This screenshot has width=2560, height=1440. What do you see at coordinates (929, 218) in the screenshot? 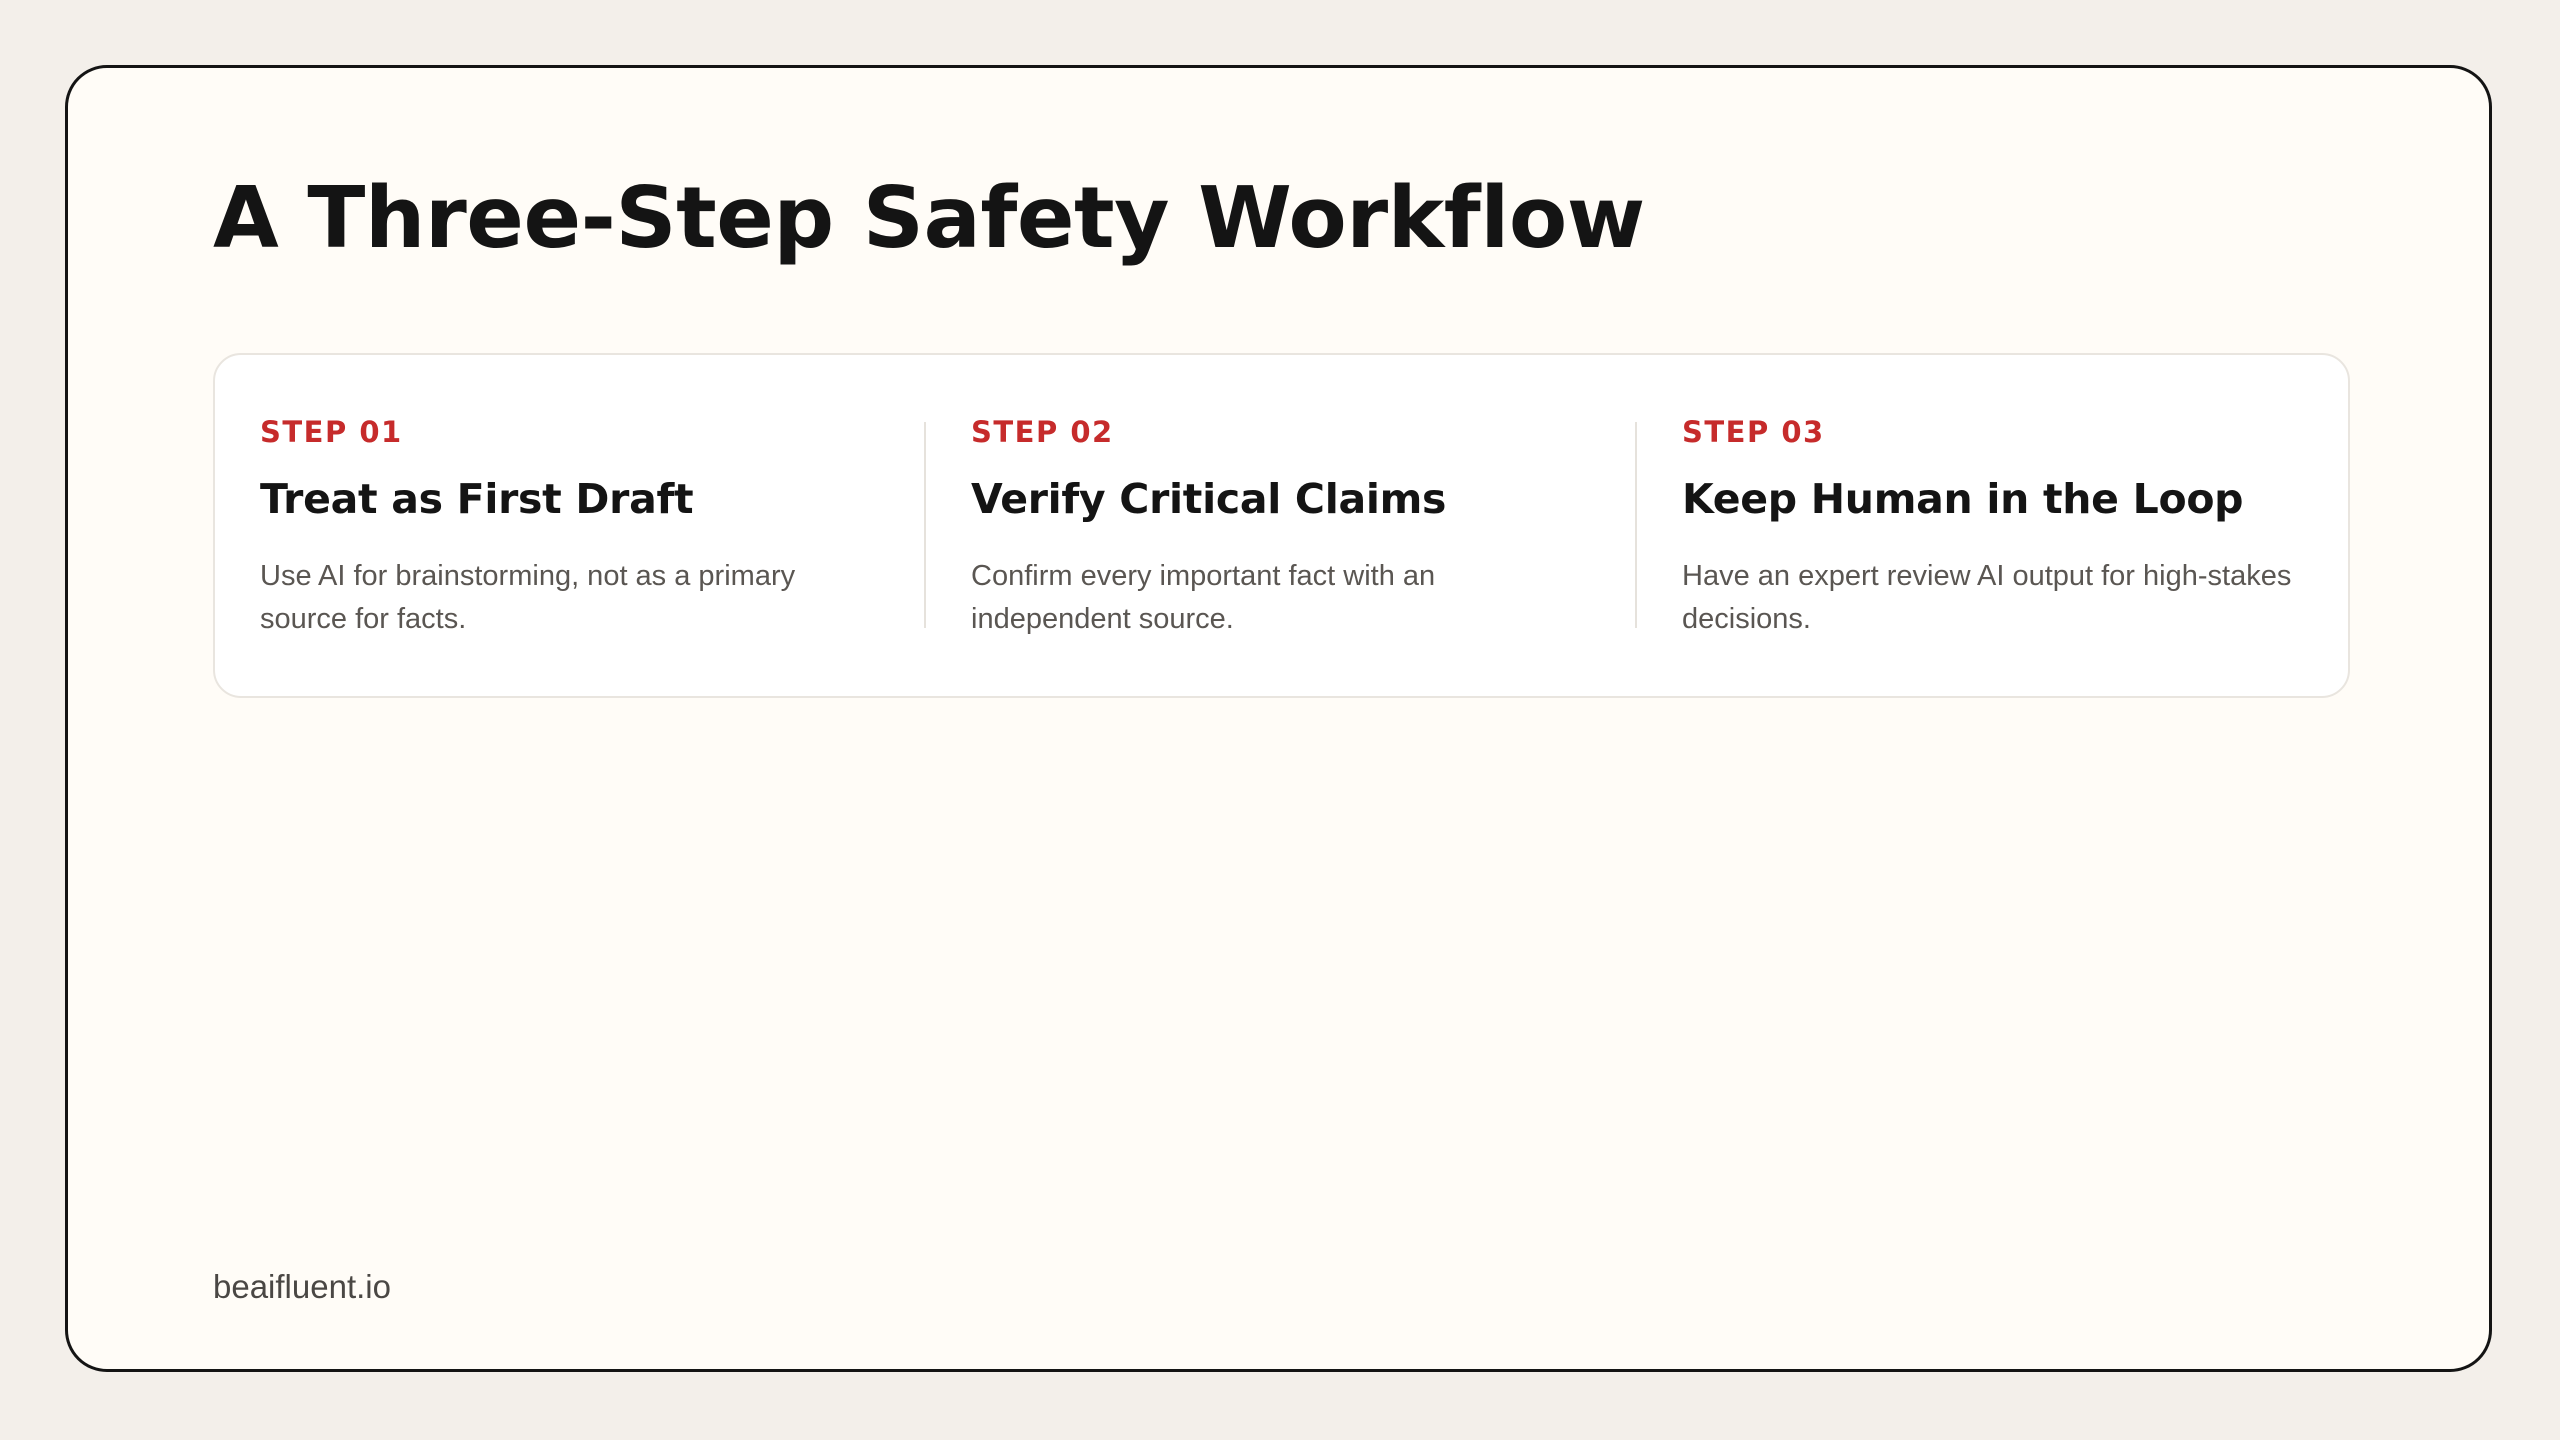
I see `slide-title: A Three-Step Safety Workflow` at bounding box center [929, 218].